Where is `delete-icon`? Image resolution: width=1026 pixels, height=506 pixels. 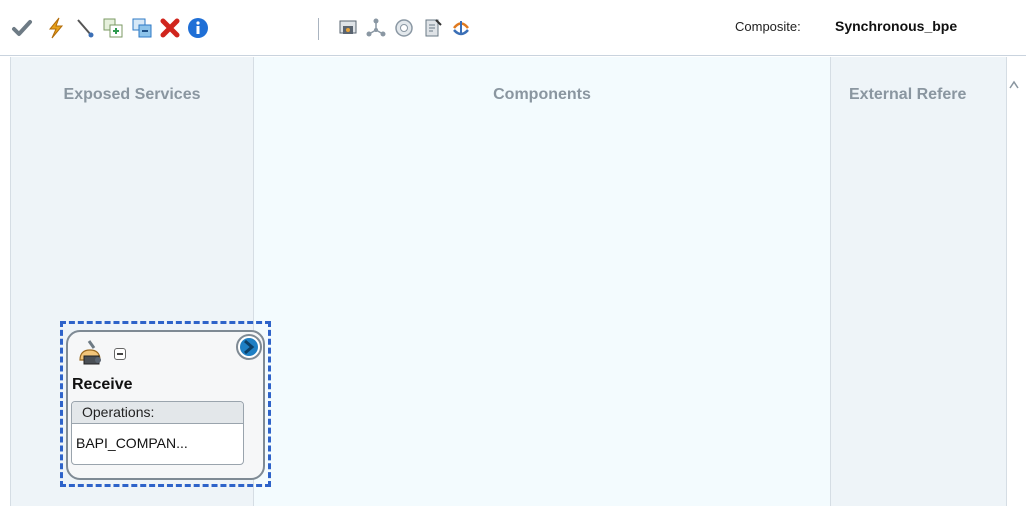 delete-icon is located at coordinates (170, 28).